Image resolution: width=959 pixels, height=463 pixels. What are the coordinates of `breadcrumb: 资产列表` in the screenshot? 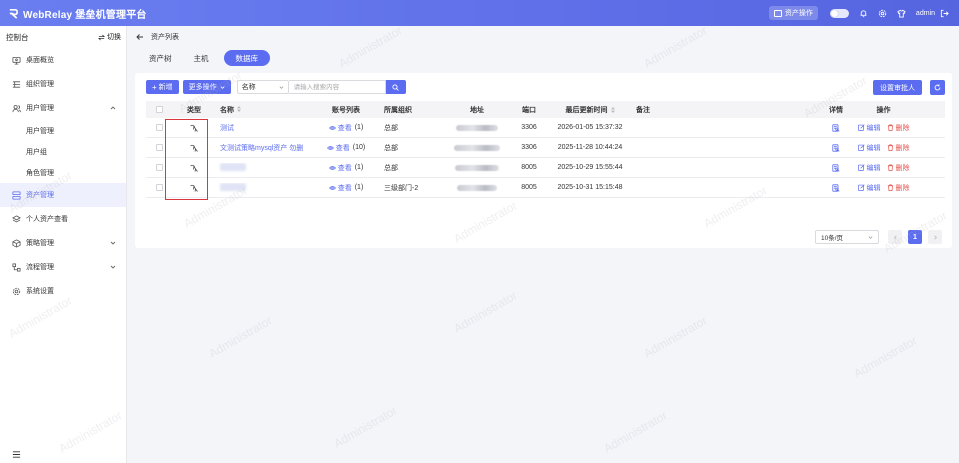 It's located at (157, 37).